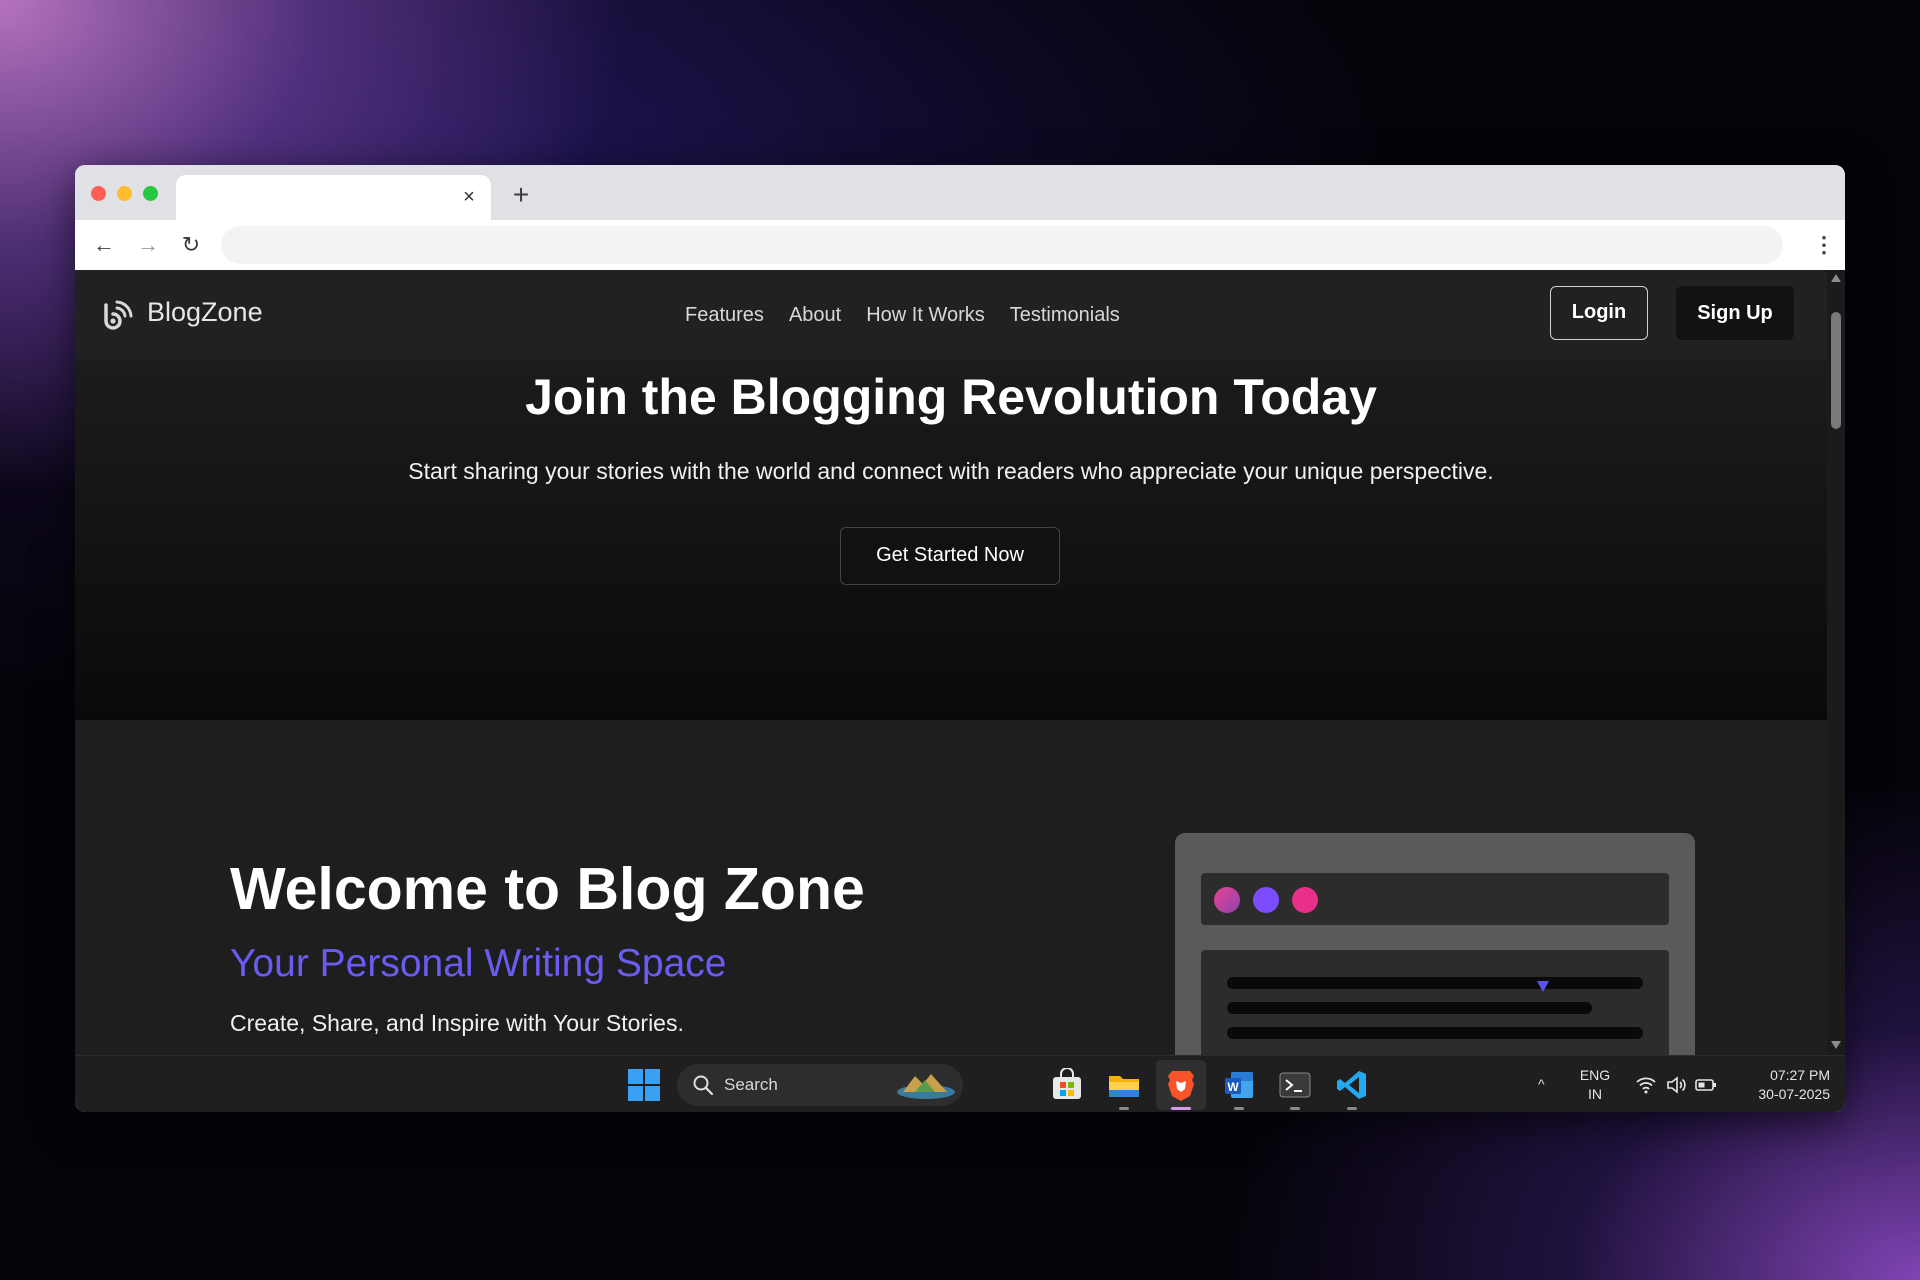 Image resolution: width=1920 pixels, height=1280 pixels. I want to click on login-button: Login, so click(1599, 313).